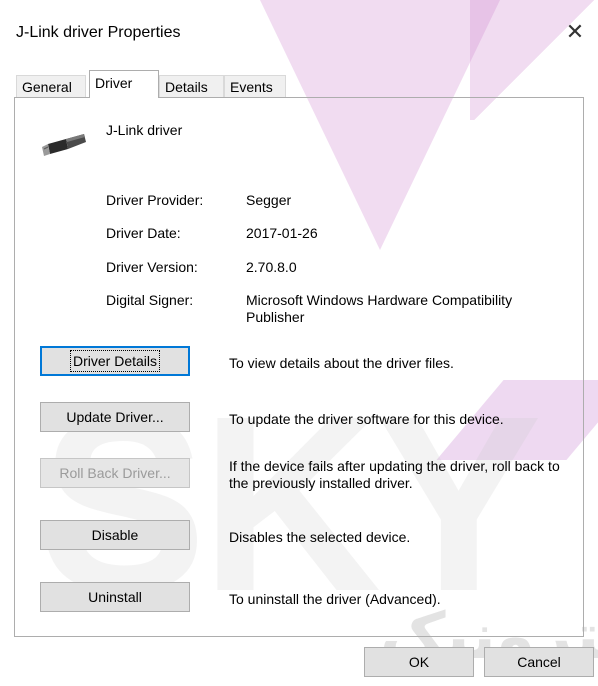 This screenshot has height=686, width=598. I want to click on close-button: ✕, so click(575, 32).